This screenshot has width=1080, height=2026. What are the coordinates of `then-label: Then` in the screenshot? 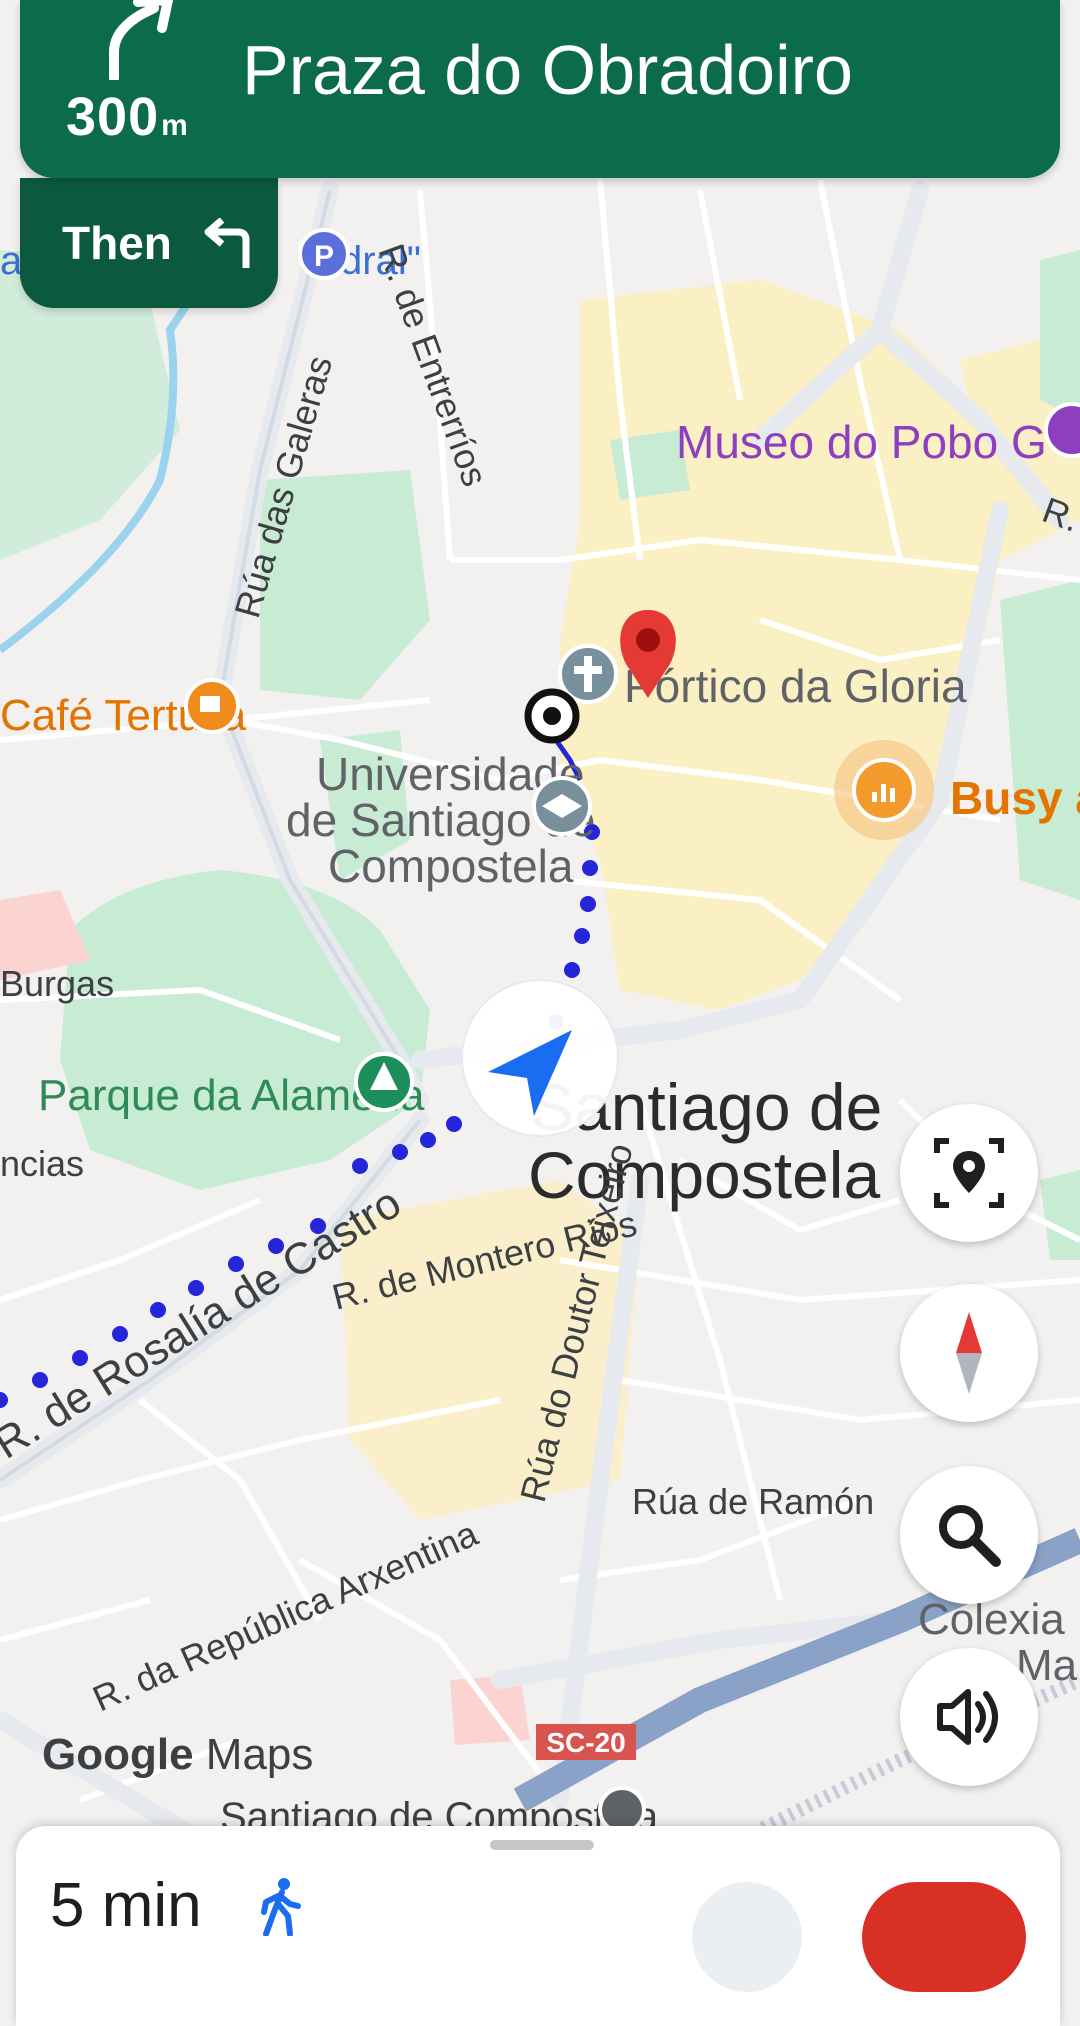 It's located at (117, 243).